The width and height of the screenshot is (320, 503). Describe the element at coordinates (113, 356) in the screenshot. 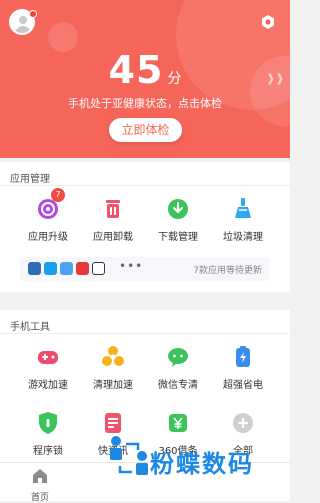

I see `fan-icon` at that location.